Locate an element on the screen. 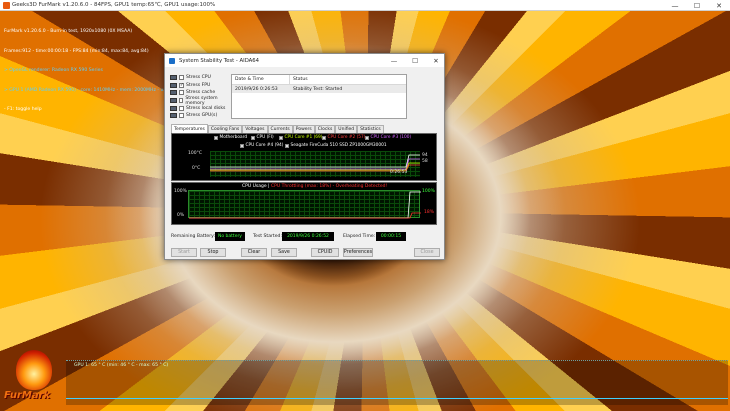  legend-motherboard: Motherboard is located at coordinates (230, 137).